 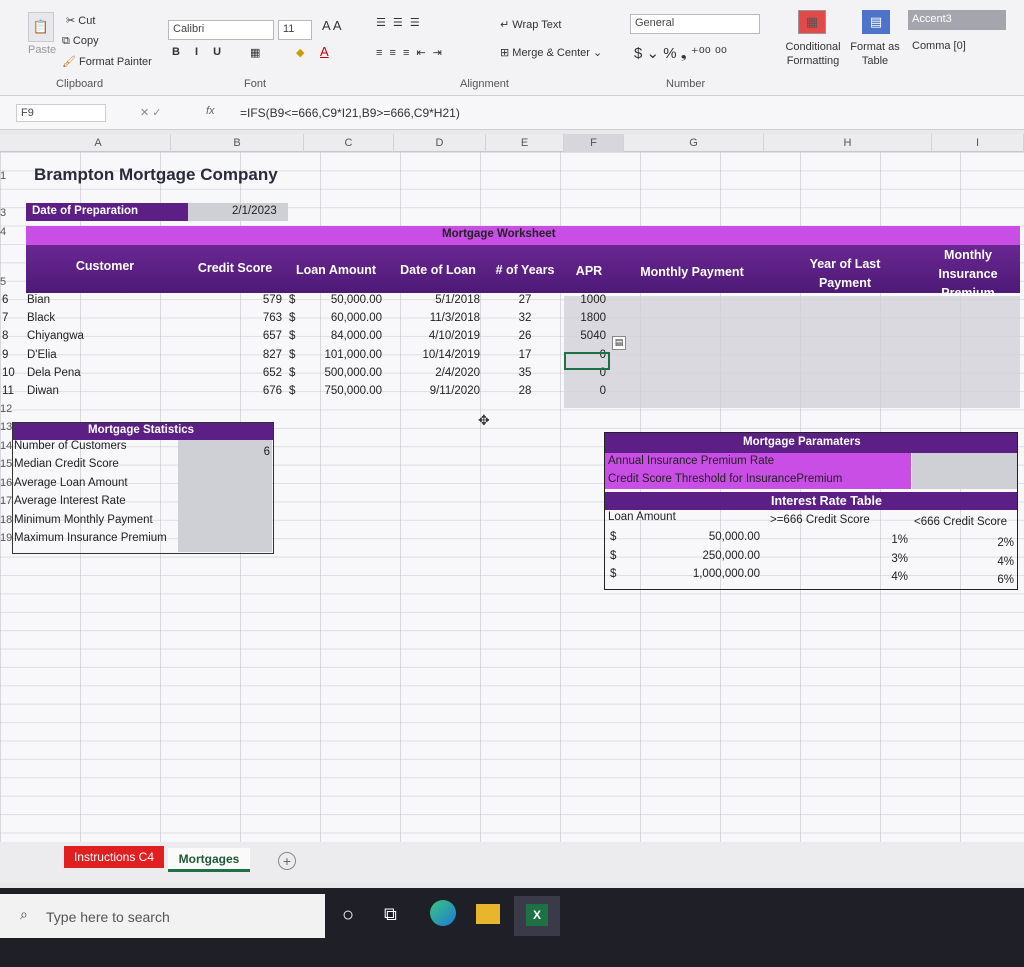 I want to click on date-of-loan-cell: 10/14/2019, so click(x=440, y=355).